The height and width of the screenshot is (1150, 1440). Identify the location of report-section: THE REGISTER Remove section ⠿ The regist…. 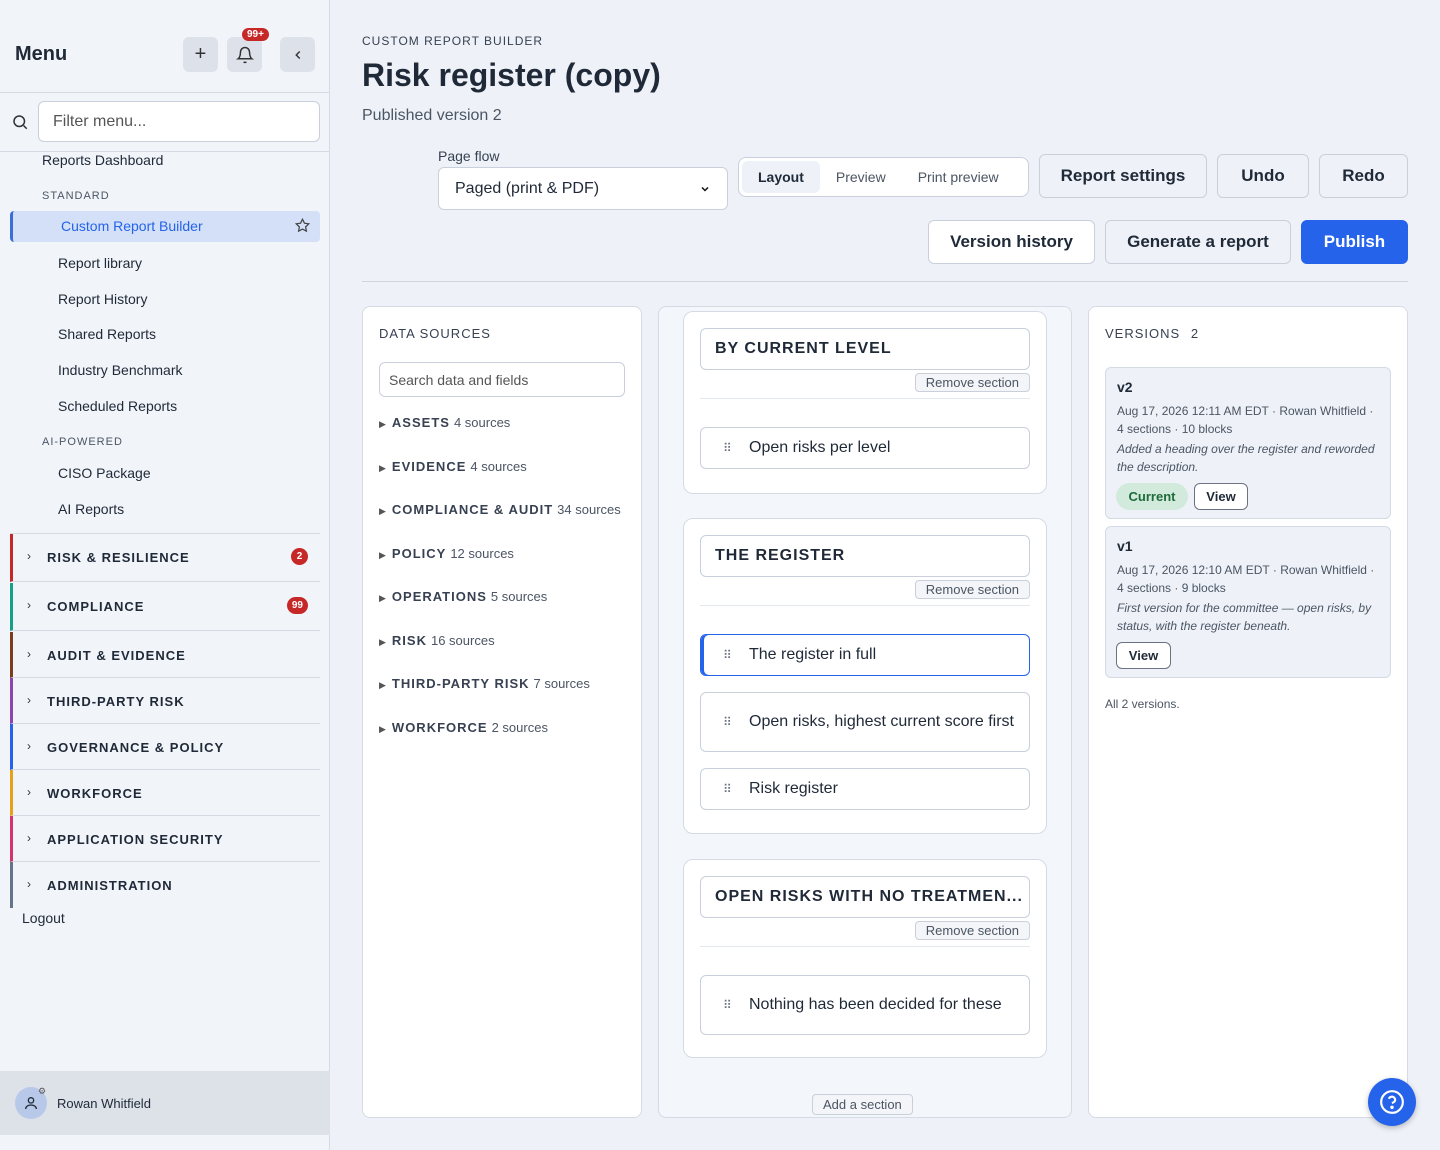
(865, 676).